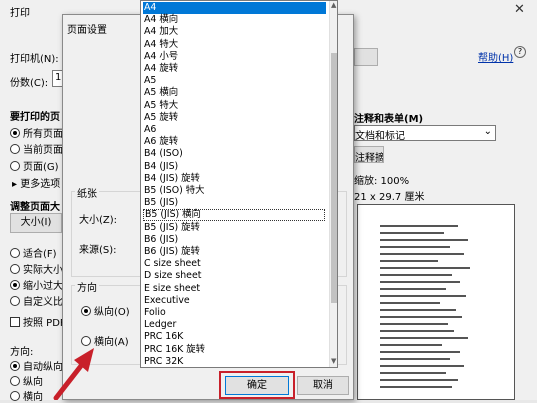 This screenshot has width=537, height=403. I want to click on paper-size-option: A4 小号, so click(160, 57).